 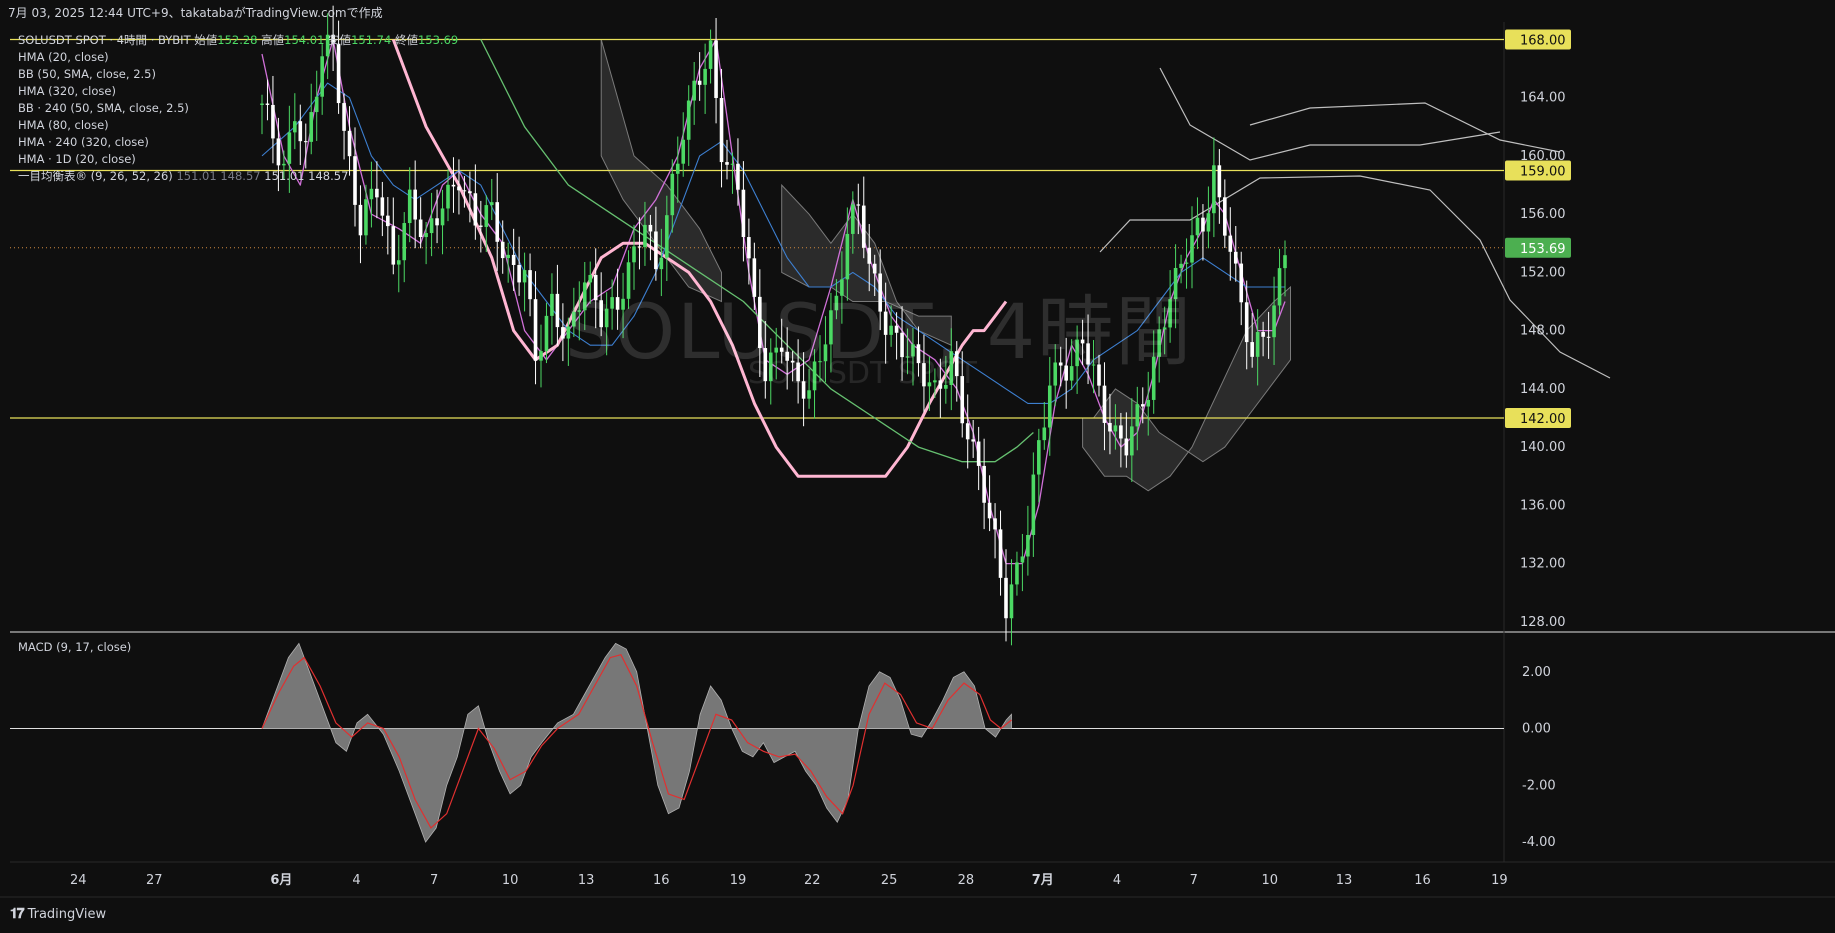 I want to click on indicator-bb: BB (50, SMA, close, 2.5), so click(x=238, y=74).